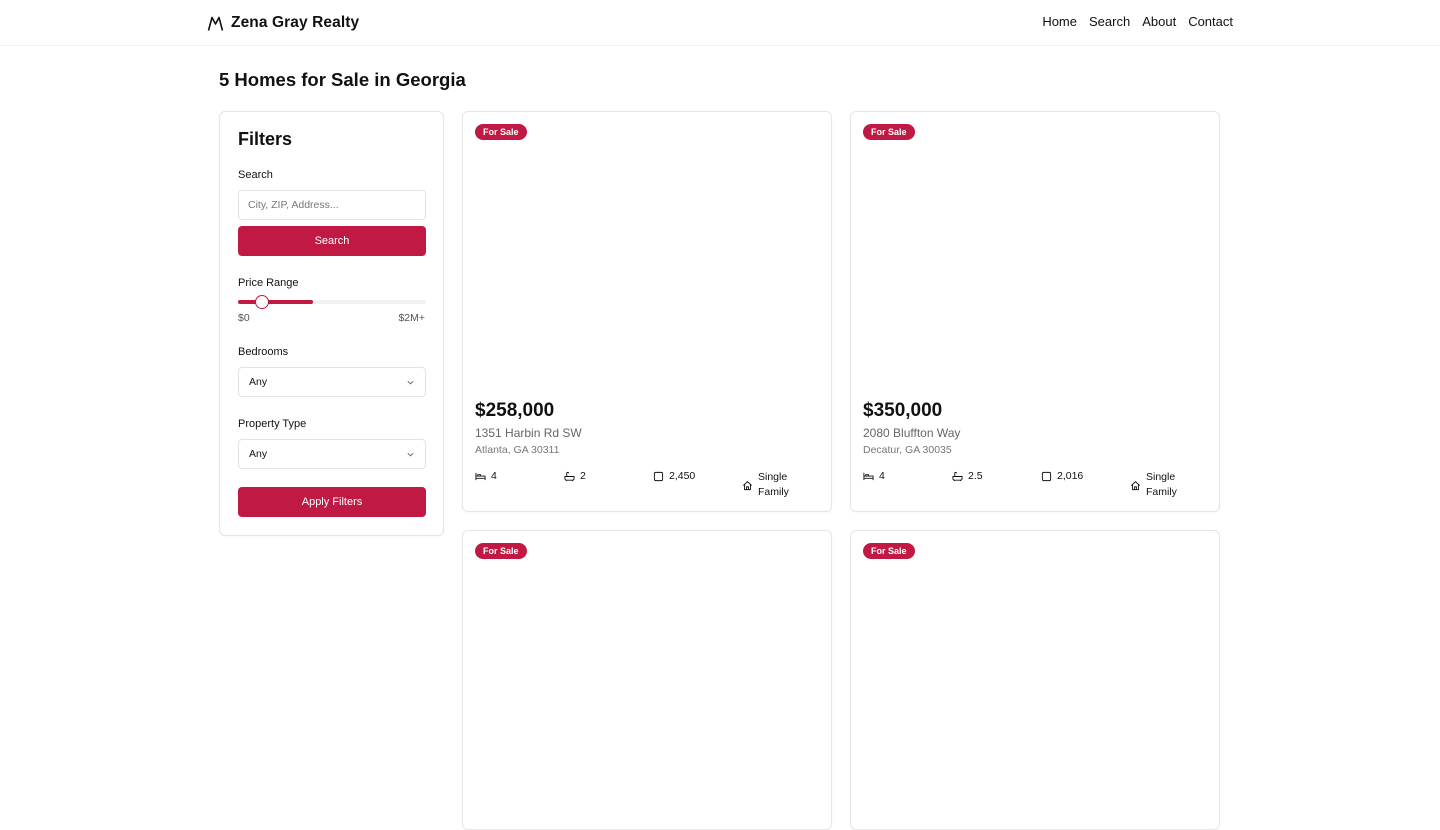 The height and width of the screenshot is (830, 1440). I want to click on sqft-stat: 2,016, so click(1062, 476).